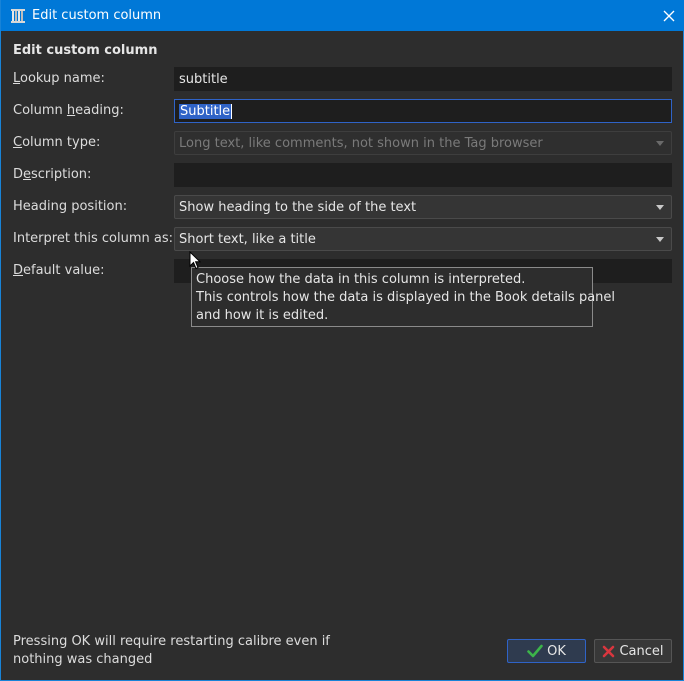  Describe the element at coordinates (205, 111) in the screenshot. I see `column-heading-value: Subtitle` at that location.